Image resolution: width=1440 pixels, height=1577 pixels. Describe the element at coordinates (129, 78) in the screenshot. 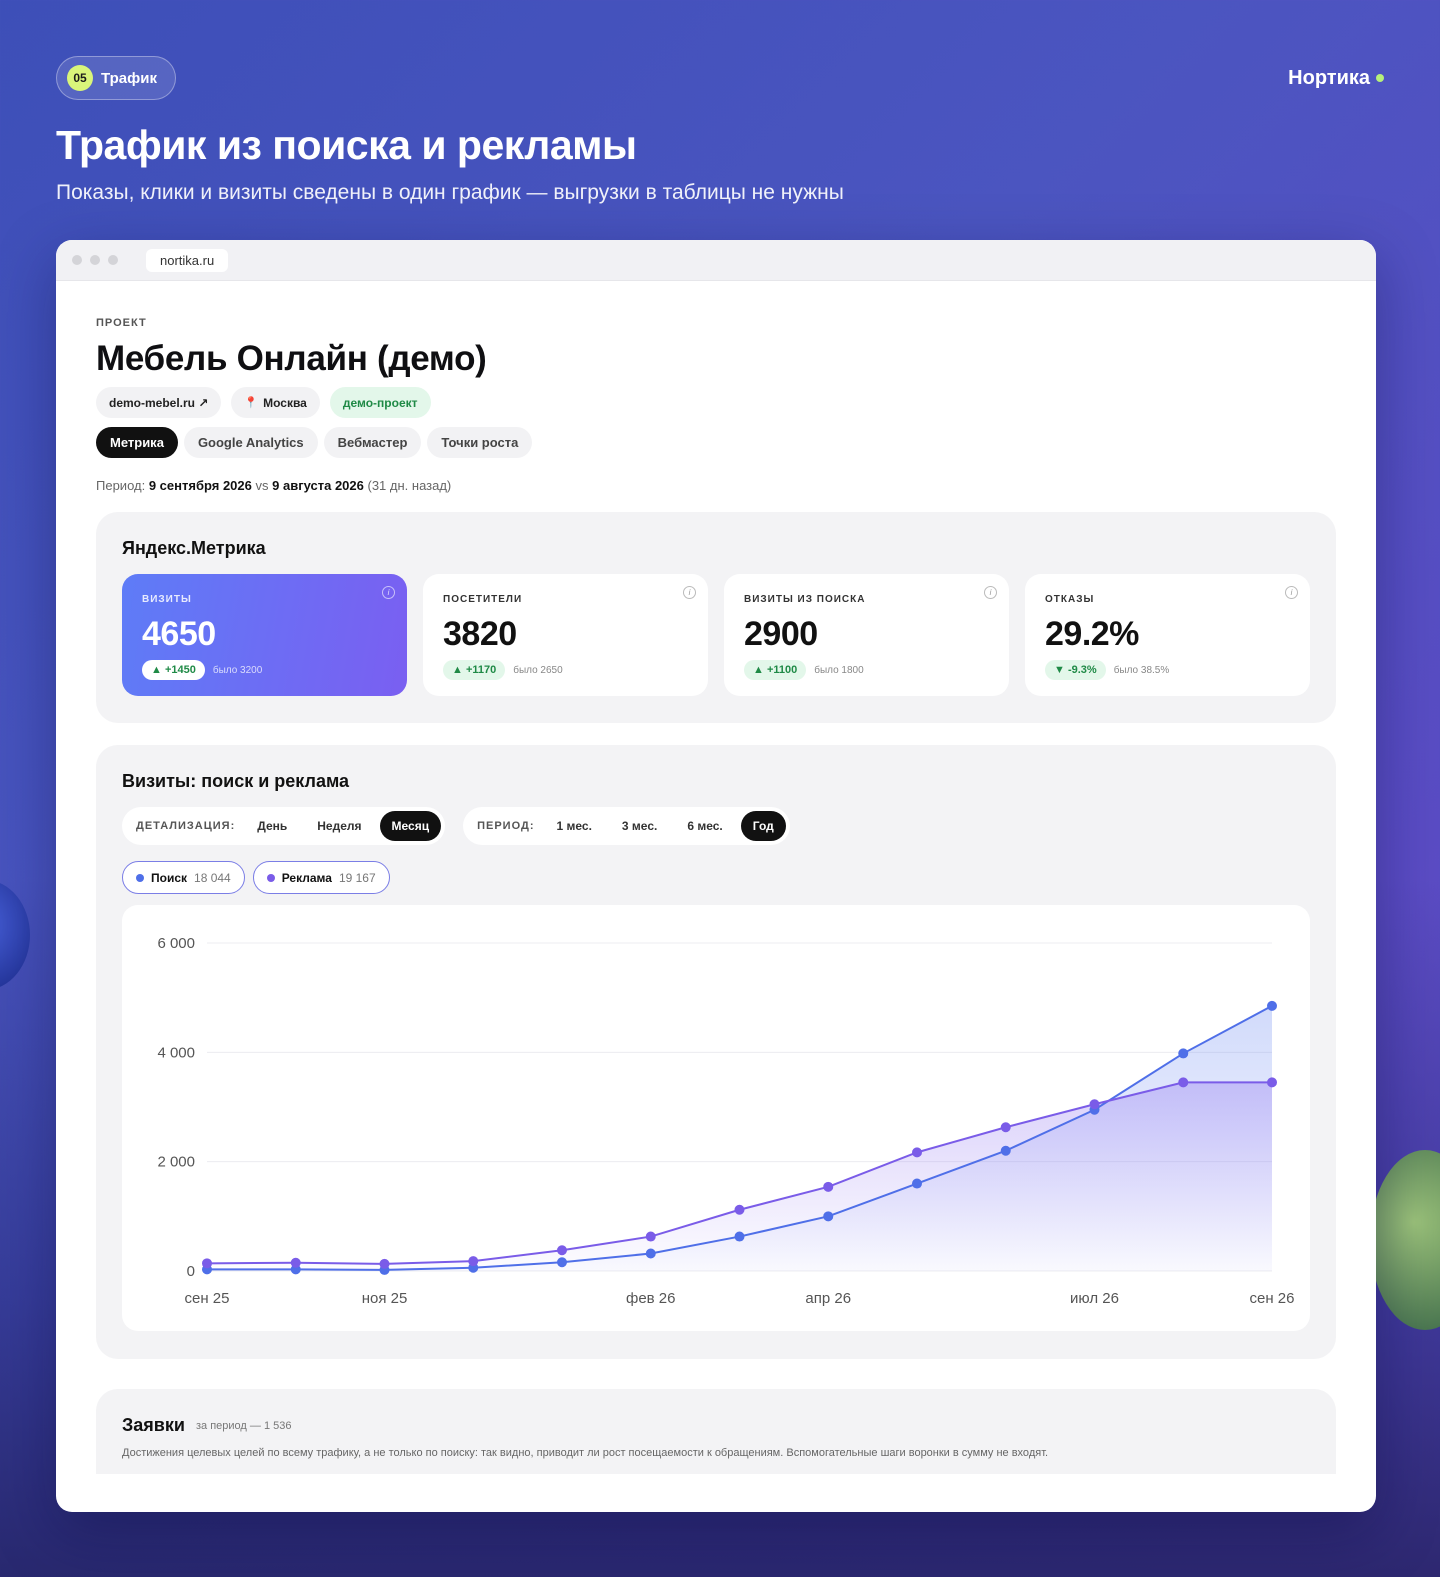

I see `section-label: Трафик` at that location.